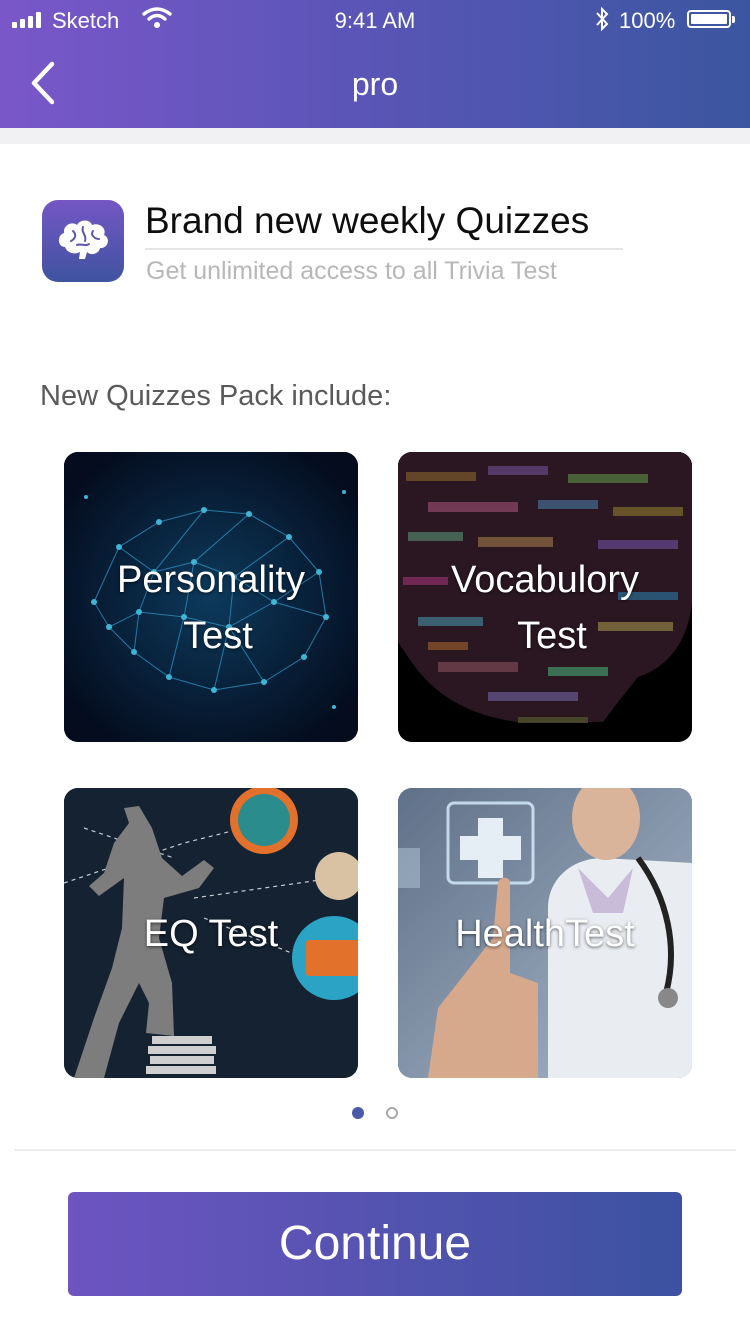 The width and height of the screenshot is (750, 1334). Describe the element at coordinates (375, 136) in the screenshot. I see `header-divider` at that location.